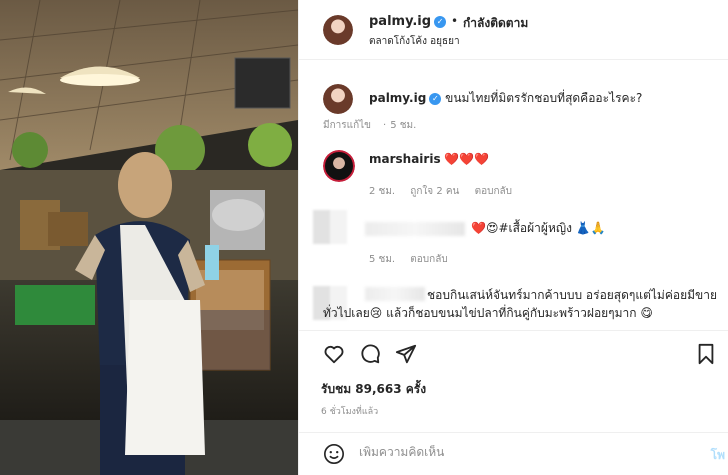 Image resolution: width=728 pixels, height=475 pixels. Describe the element at coordinates (349, 411) in the screenshot. I see `post-time: 6 ชั่วโมงที่แล้ว` at that location.